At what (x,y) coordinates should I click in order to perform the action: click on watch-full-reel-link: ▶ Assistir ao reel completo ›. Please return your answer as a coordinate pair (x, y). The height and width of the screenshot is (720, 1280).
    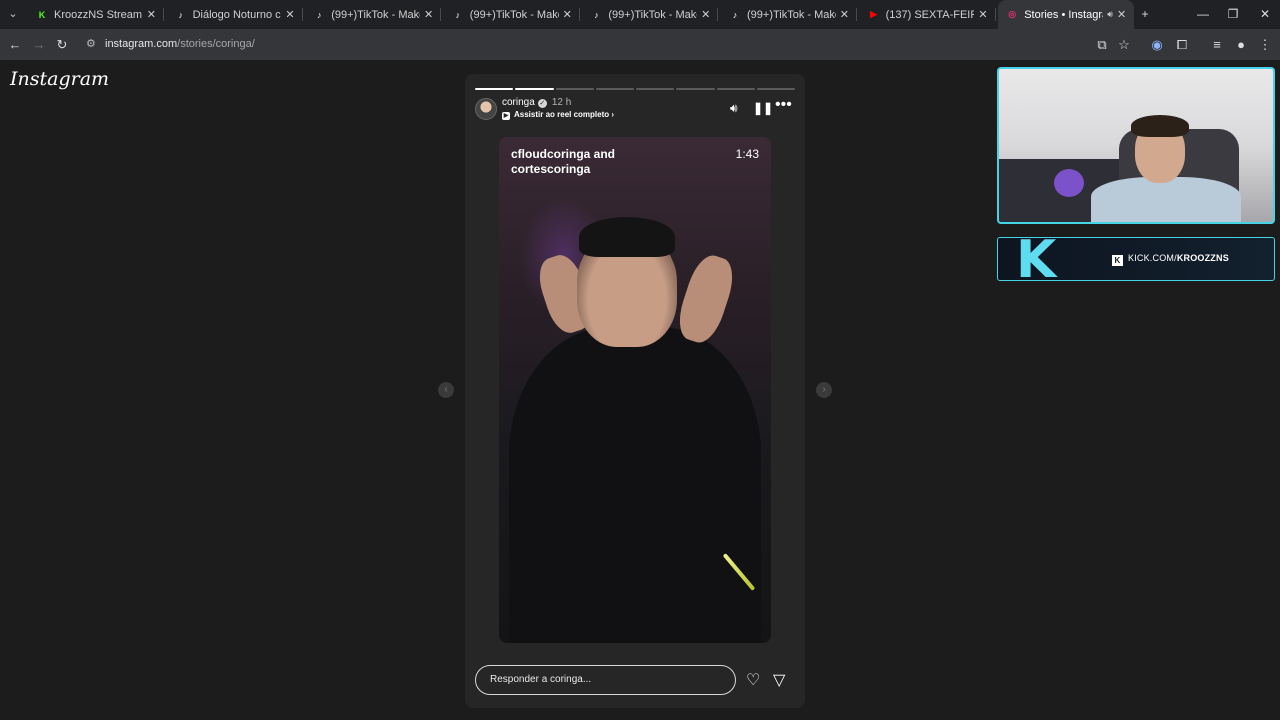
    Looking at the image, I should click on (558, 115).